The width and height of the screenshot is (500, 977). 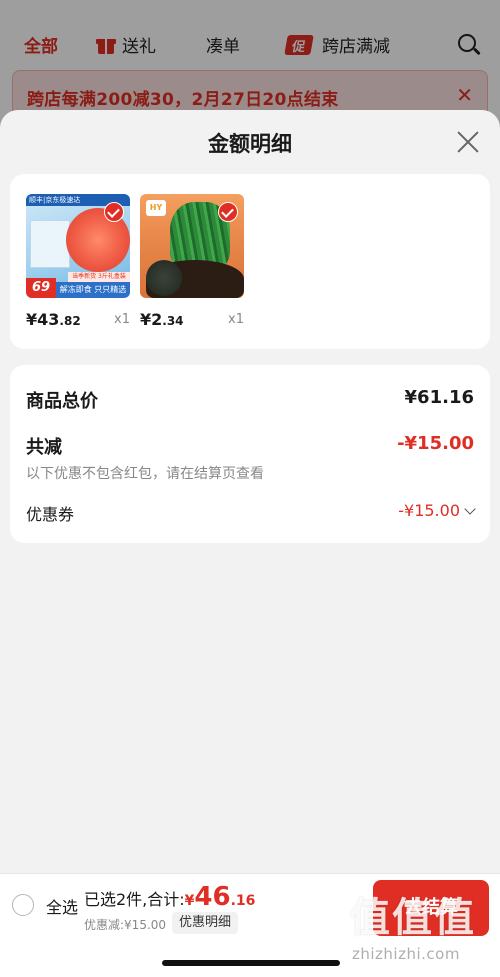 I want to click on discount-note-row: 以下优惠不包含红包，请在结算页查看, so click(x=250, y=473).